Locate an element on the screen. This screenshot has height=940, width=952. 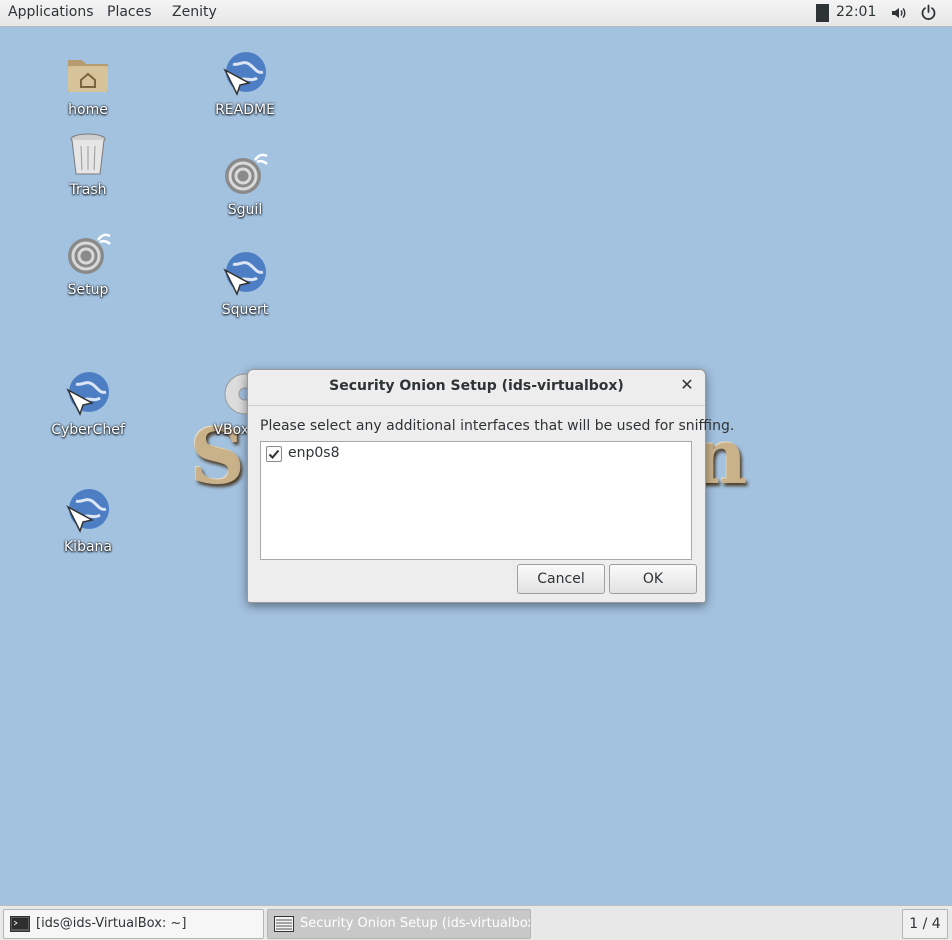
workspace-indicator is located at coordinates (822, 13).